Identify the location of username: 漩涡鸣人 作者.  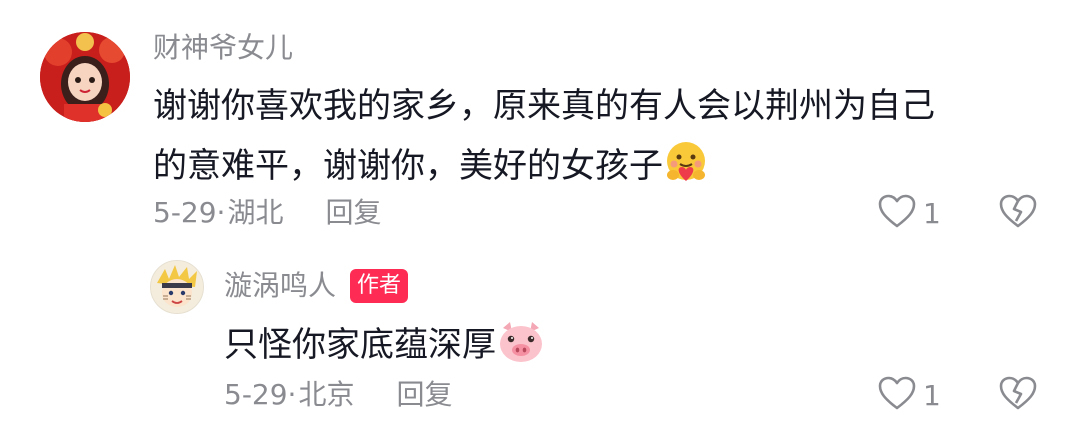
(316, 286).